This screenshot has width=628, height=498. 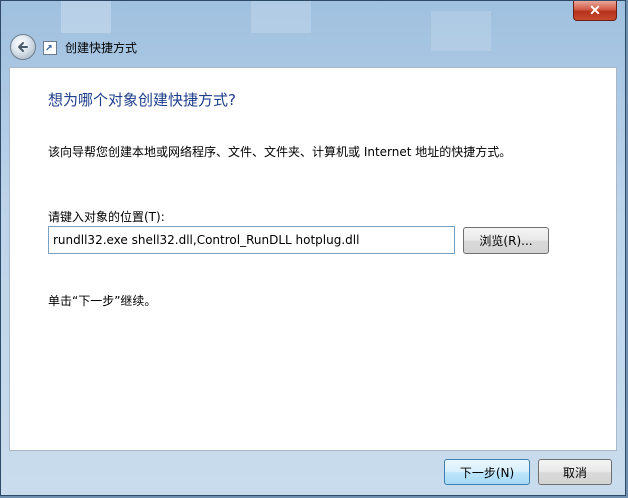 What do you see at coordinates (575, 472) in the screenshot?
I see `cancel-button: 取消` at bounding box center [575, 472].